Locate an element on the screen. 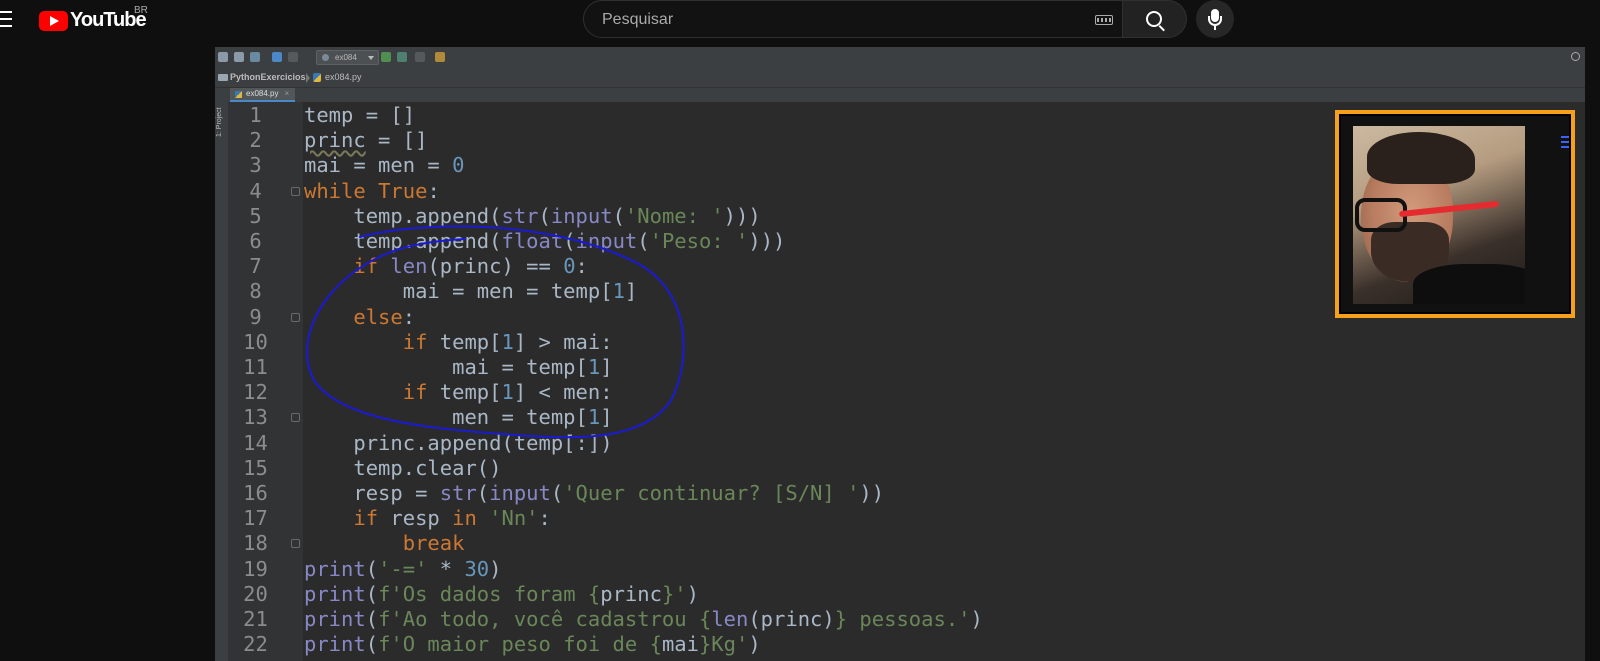  code-token: 'Peso: ' is located at coordinates (699, 241).